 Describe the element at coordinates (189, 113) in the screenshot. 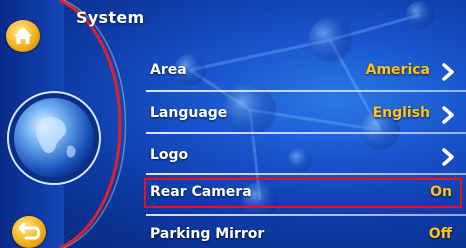

I see `setting-label: Language` at that location.